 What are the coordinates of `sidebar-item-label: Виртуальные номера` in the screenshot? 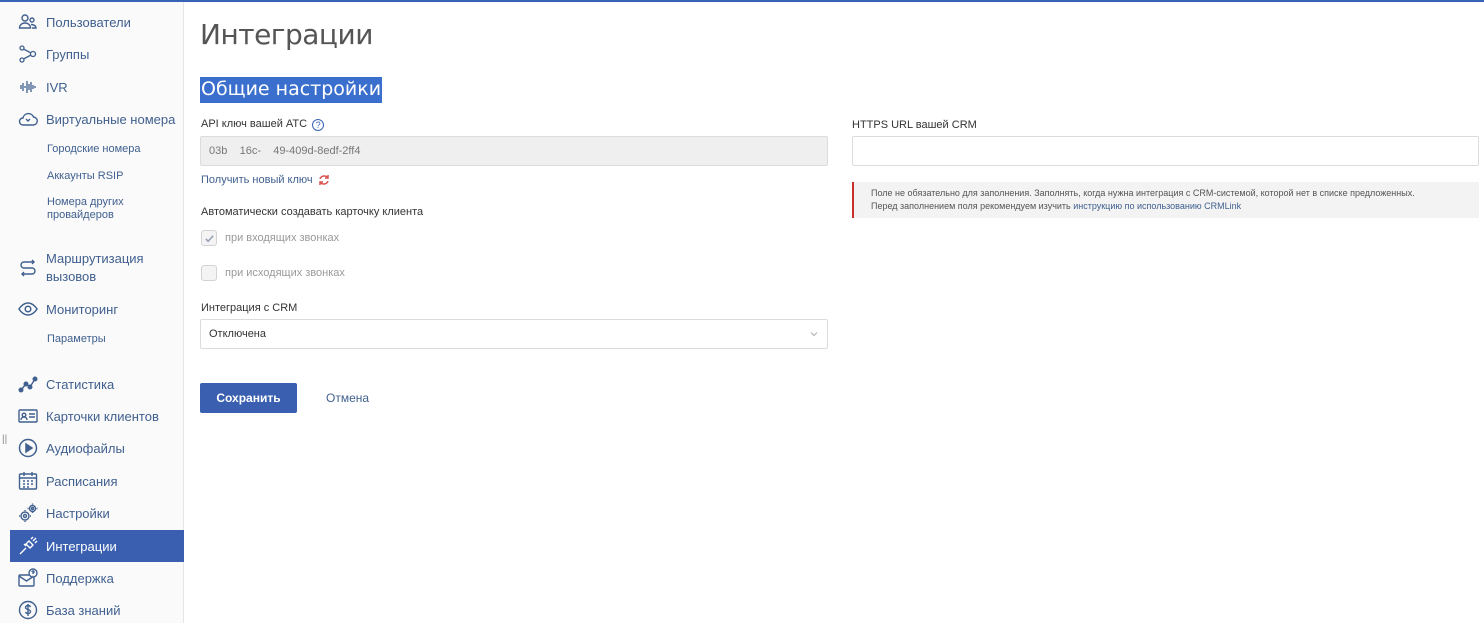 It's located at (111, 119).